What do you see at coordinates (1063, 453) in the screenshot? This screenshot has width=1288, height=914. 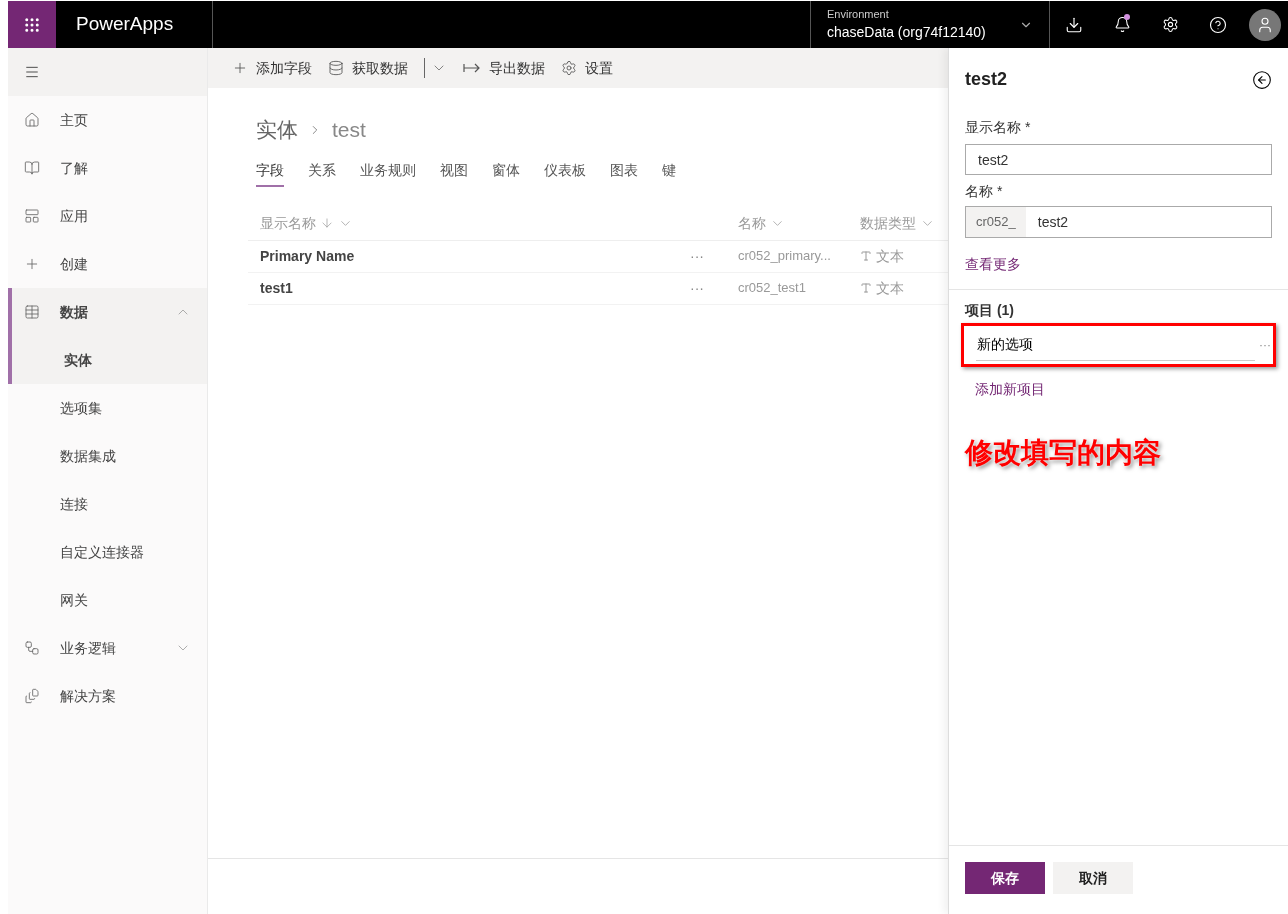 I see `annotation-text: 修改填写的内容` at bounding box center [1063, 453].